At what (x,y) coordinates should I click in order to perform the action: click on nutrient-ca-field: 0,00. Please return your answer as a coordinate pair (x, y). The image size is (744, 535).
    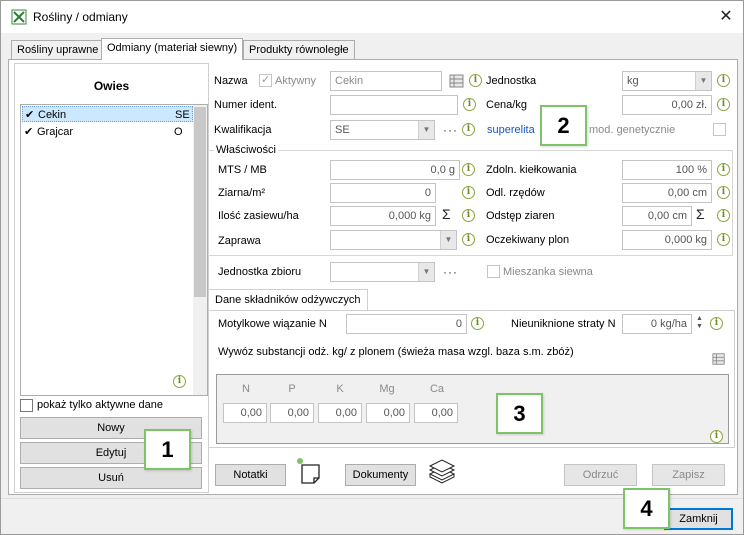
    Looking at the image, I should click on (436, 413).